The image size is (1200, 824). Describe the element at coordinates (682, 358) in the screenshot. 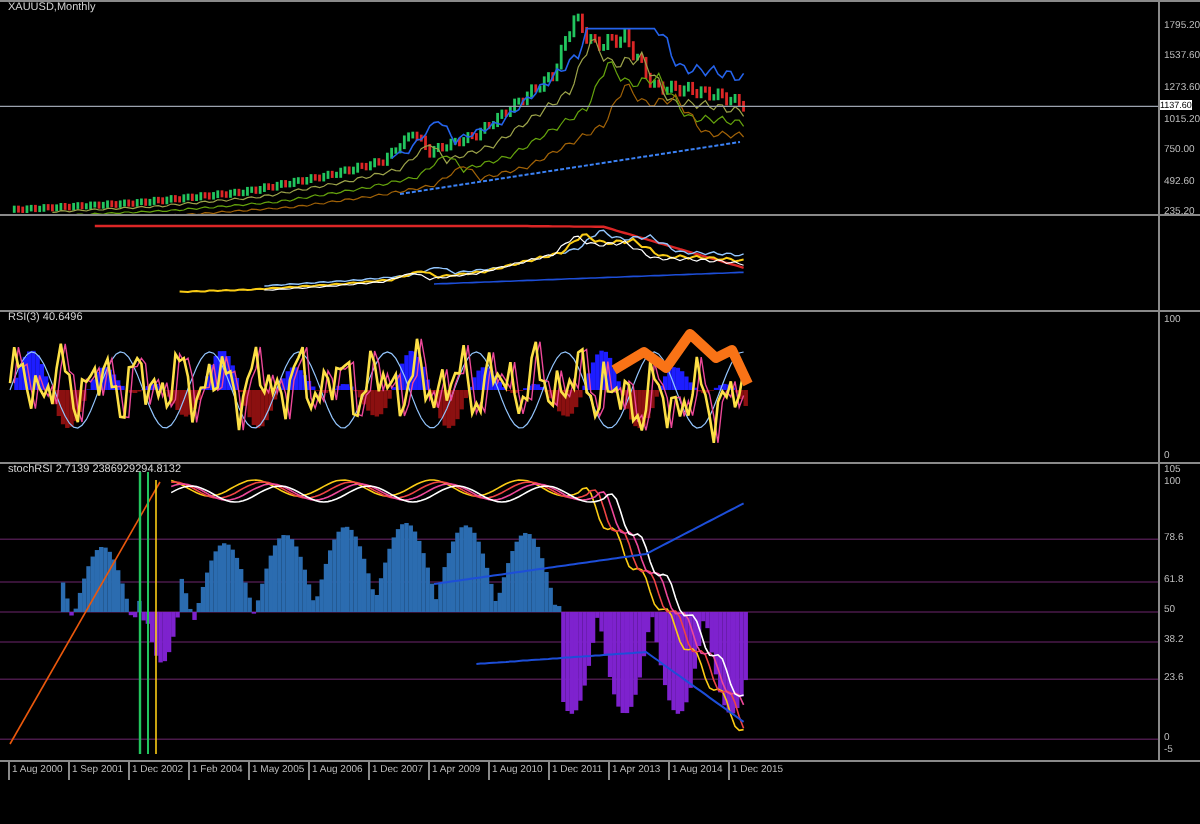

I see `zigzag-annotation-drawing` at that location.